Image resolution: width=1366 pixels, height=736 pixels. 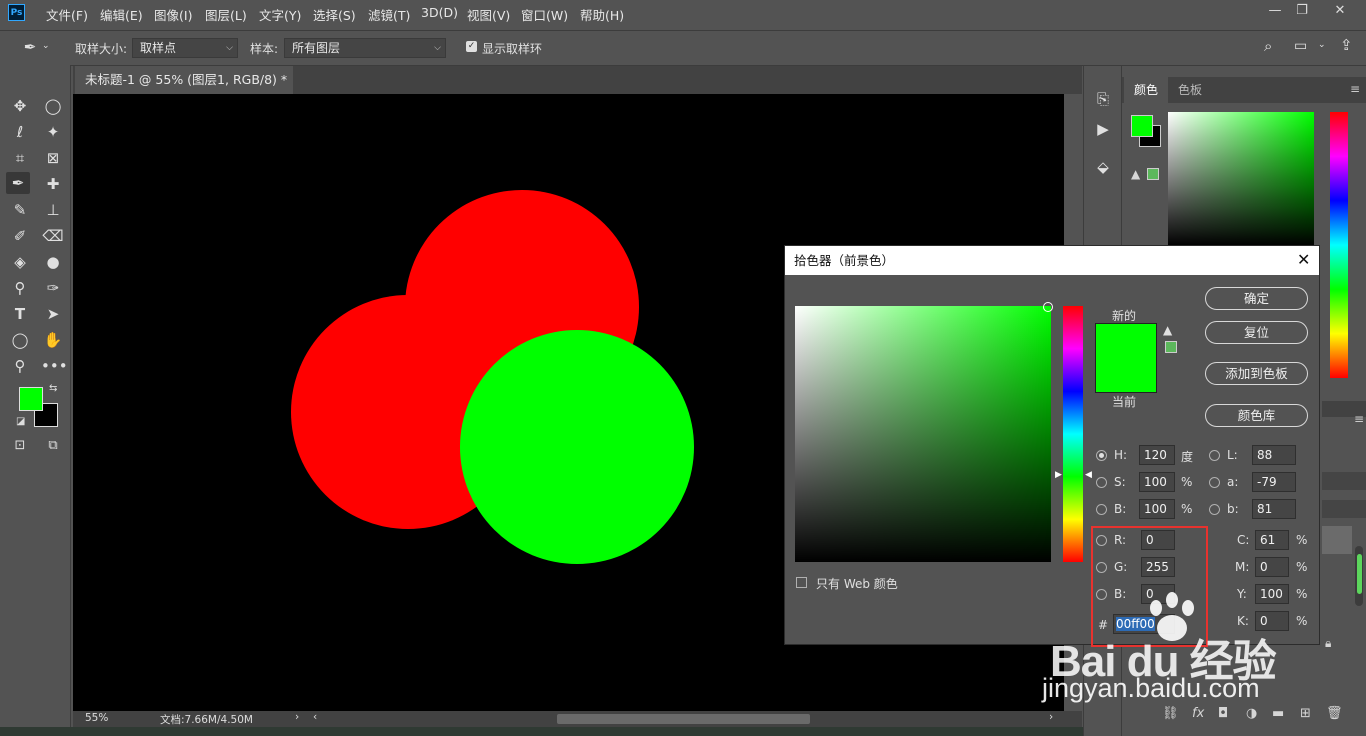 I want to click on fx-icon: fx, so click(x=1198, y=713).